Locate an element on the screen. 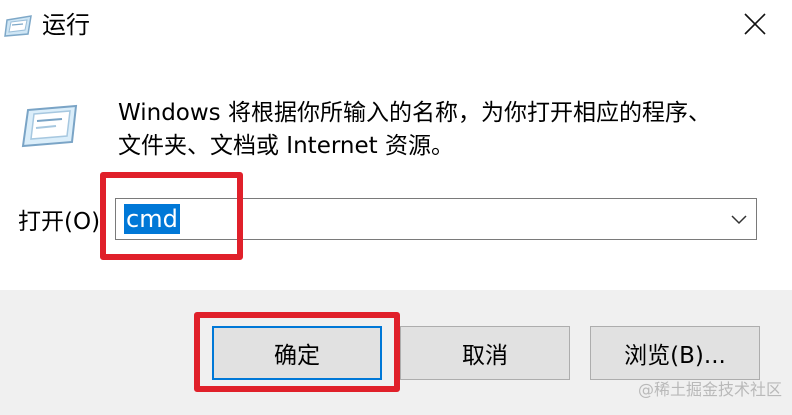 This screenshot has height=415, width=792. highlight-box-input is located at coordinates (171, 216).